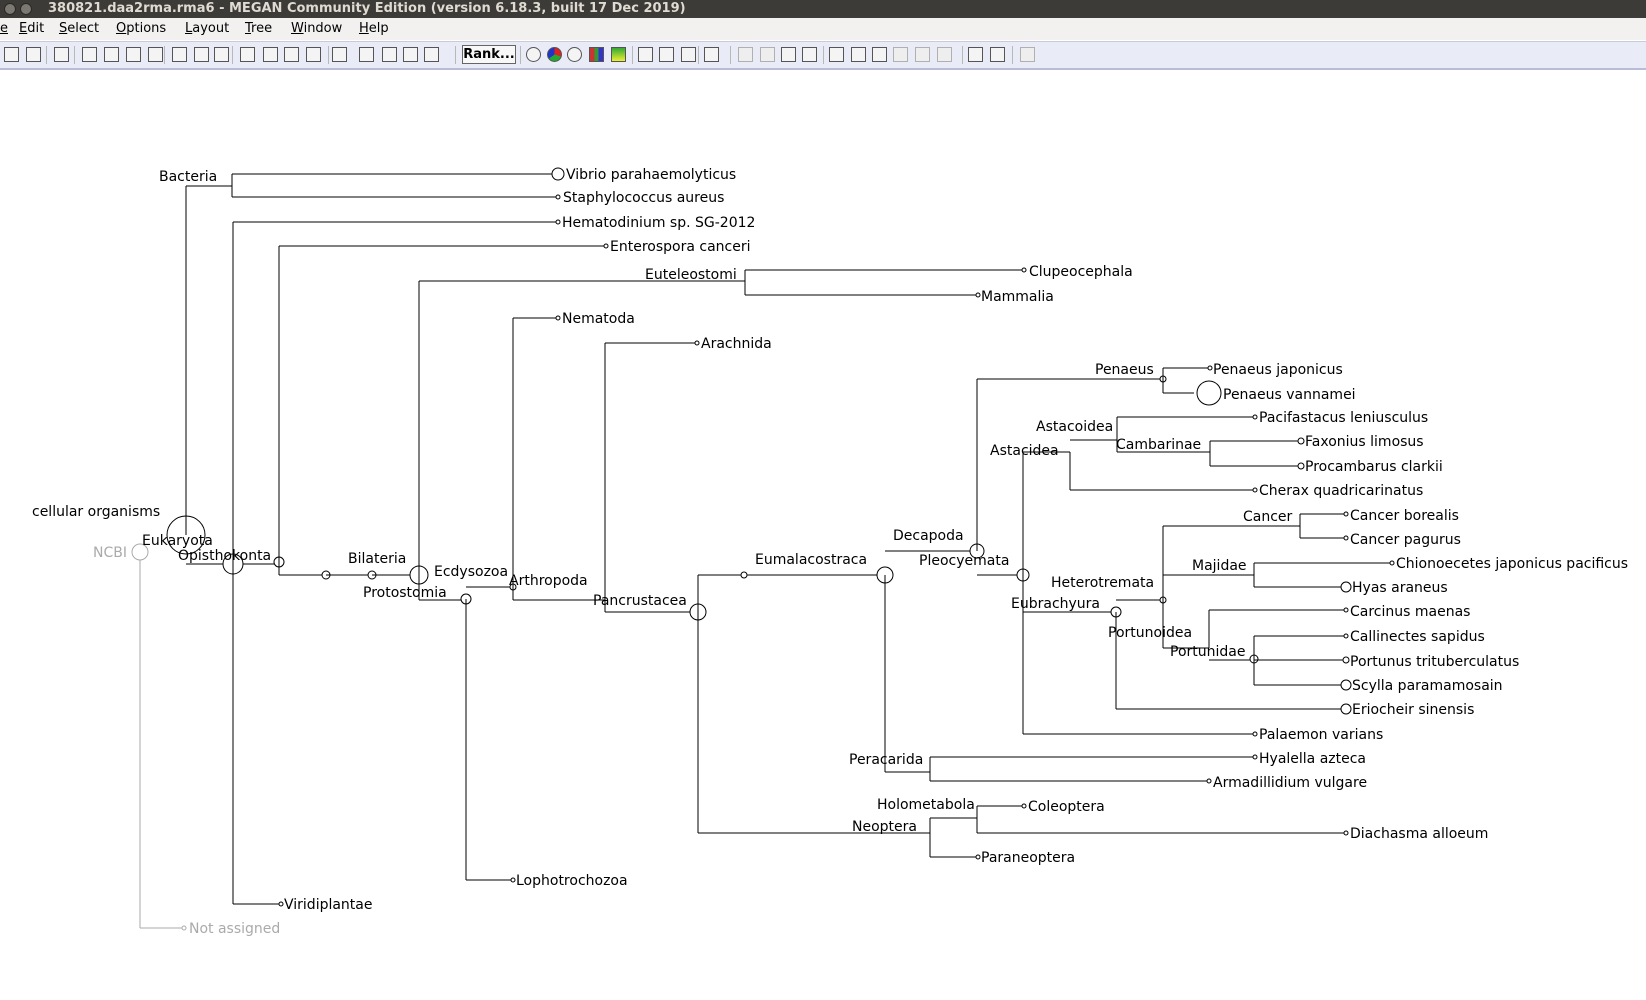 This screenshot has width=1646, height=1000. I want to click on menu-edit: Edit, so click(31, 29).